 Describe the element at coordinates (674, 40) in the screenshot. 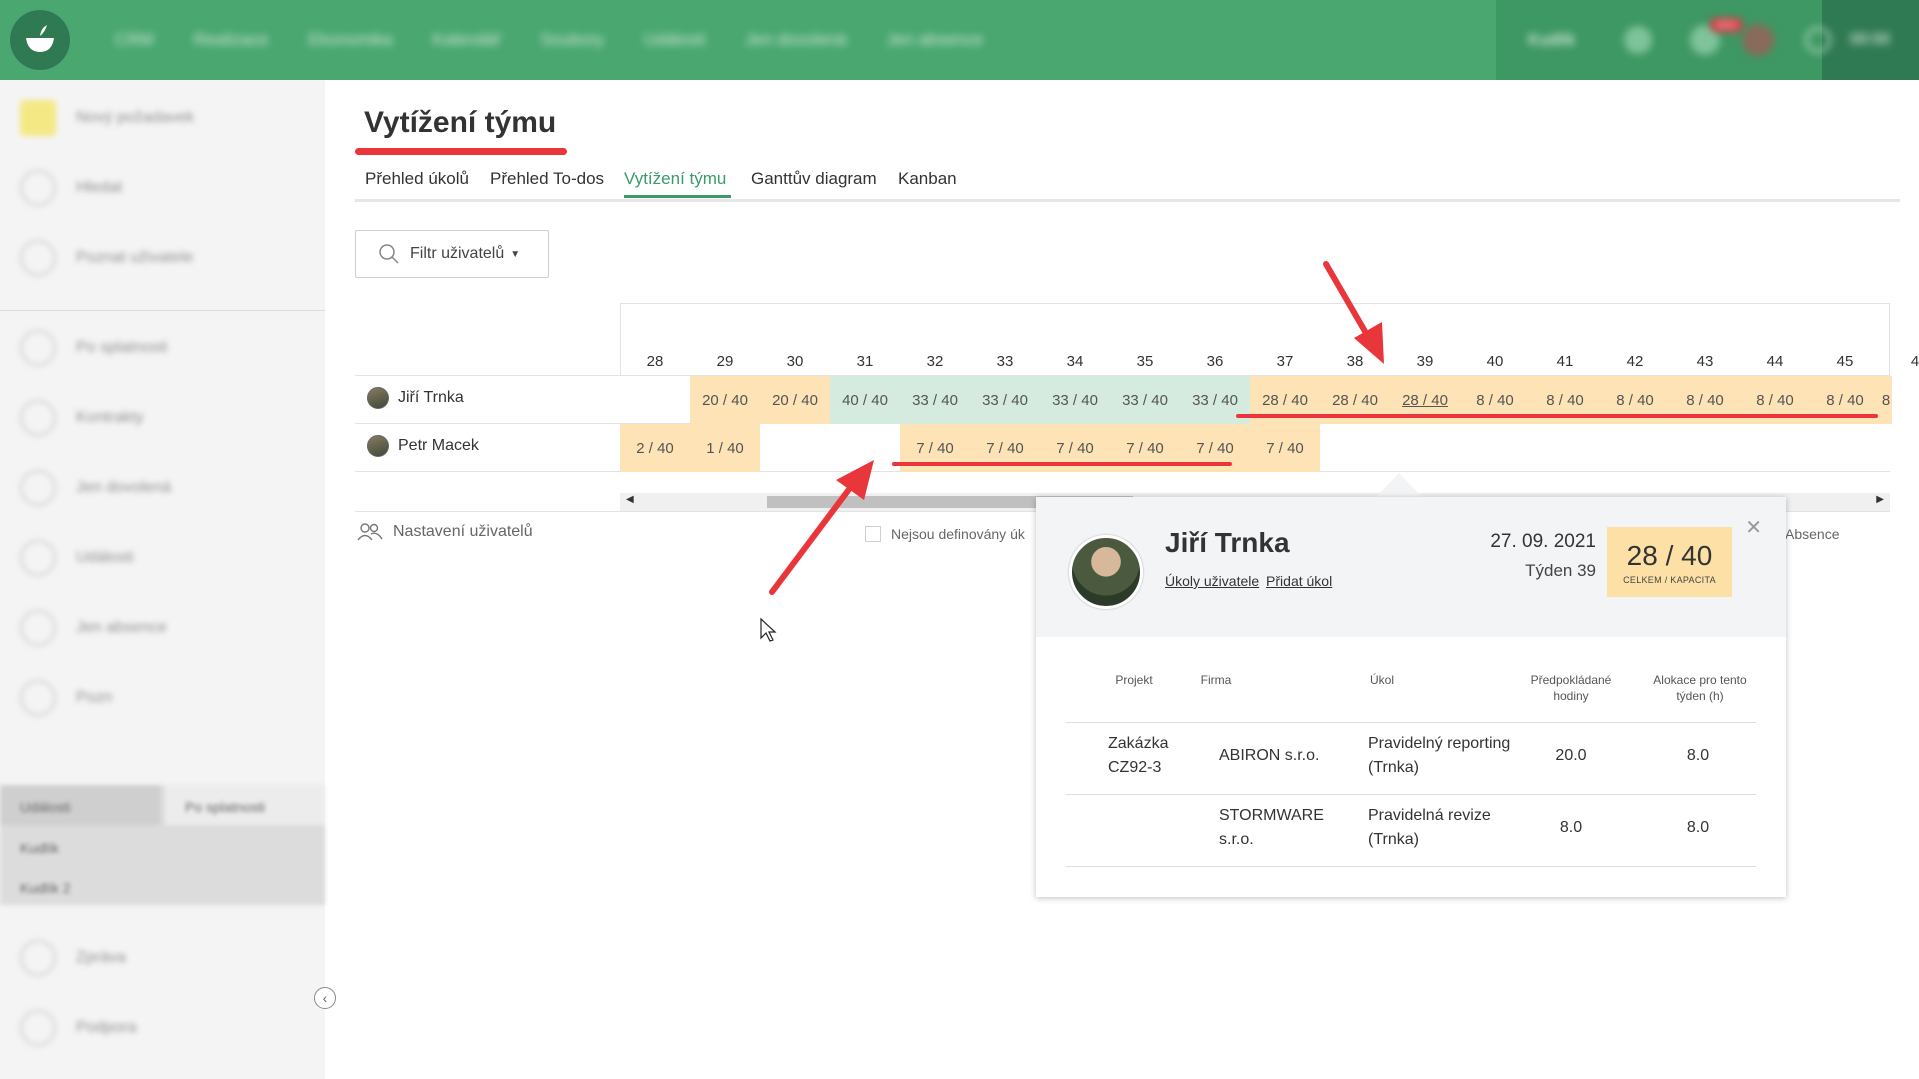

I see `nav-item-udalosti: Události` at that location.